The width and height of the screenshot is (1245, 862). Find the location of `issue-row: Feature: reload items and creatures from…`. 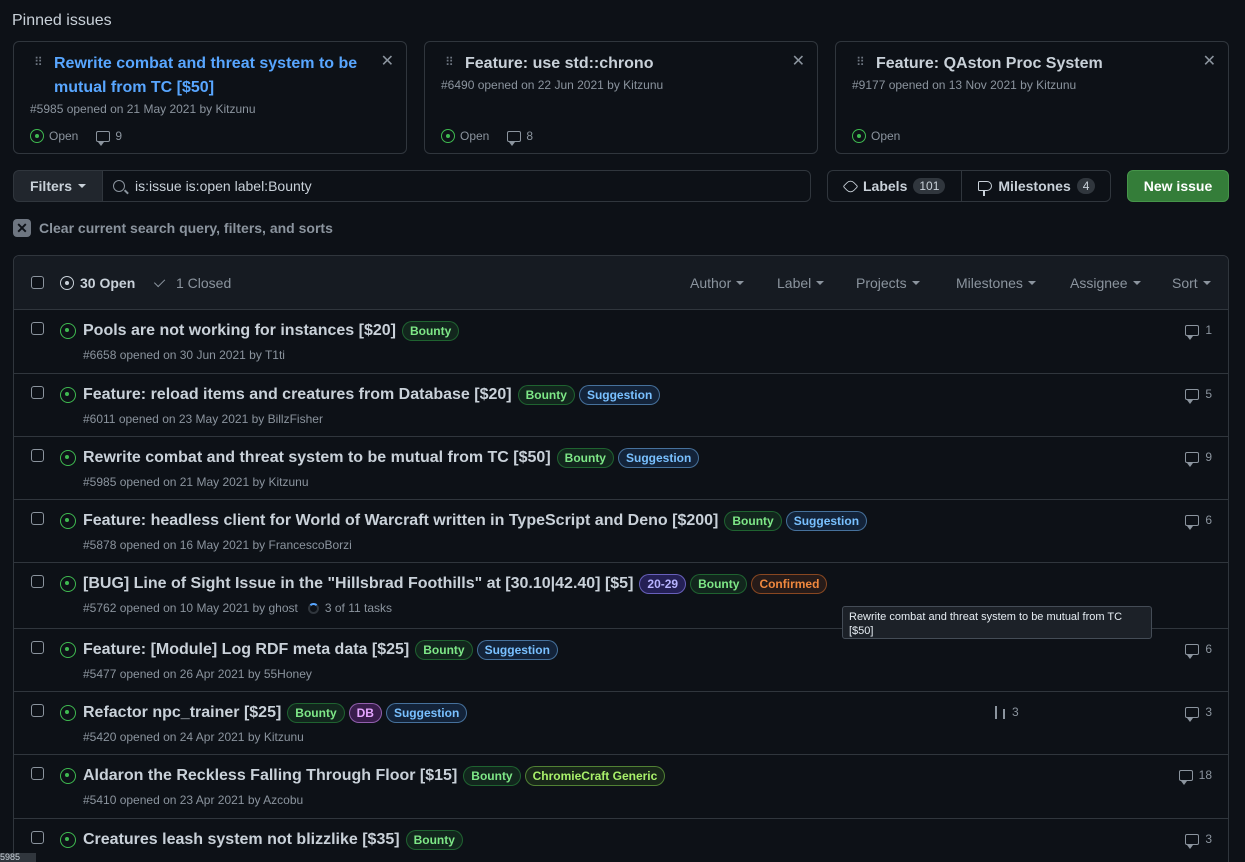

issue-row: Feature: reload items and creatures from… is located at coordinates (621, 405).